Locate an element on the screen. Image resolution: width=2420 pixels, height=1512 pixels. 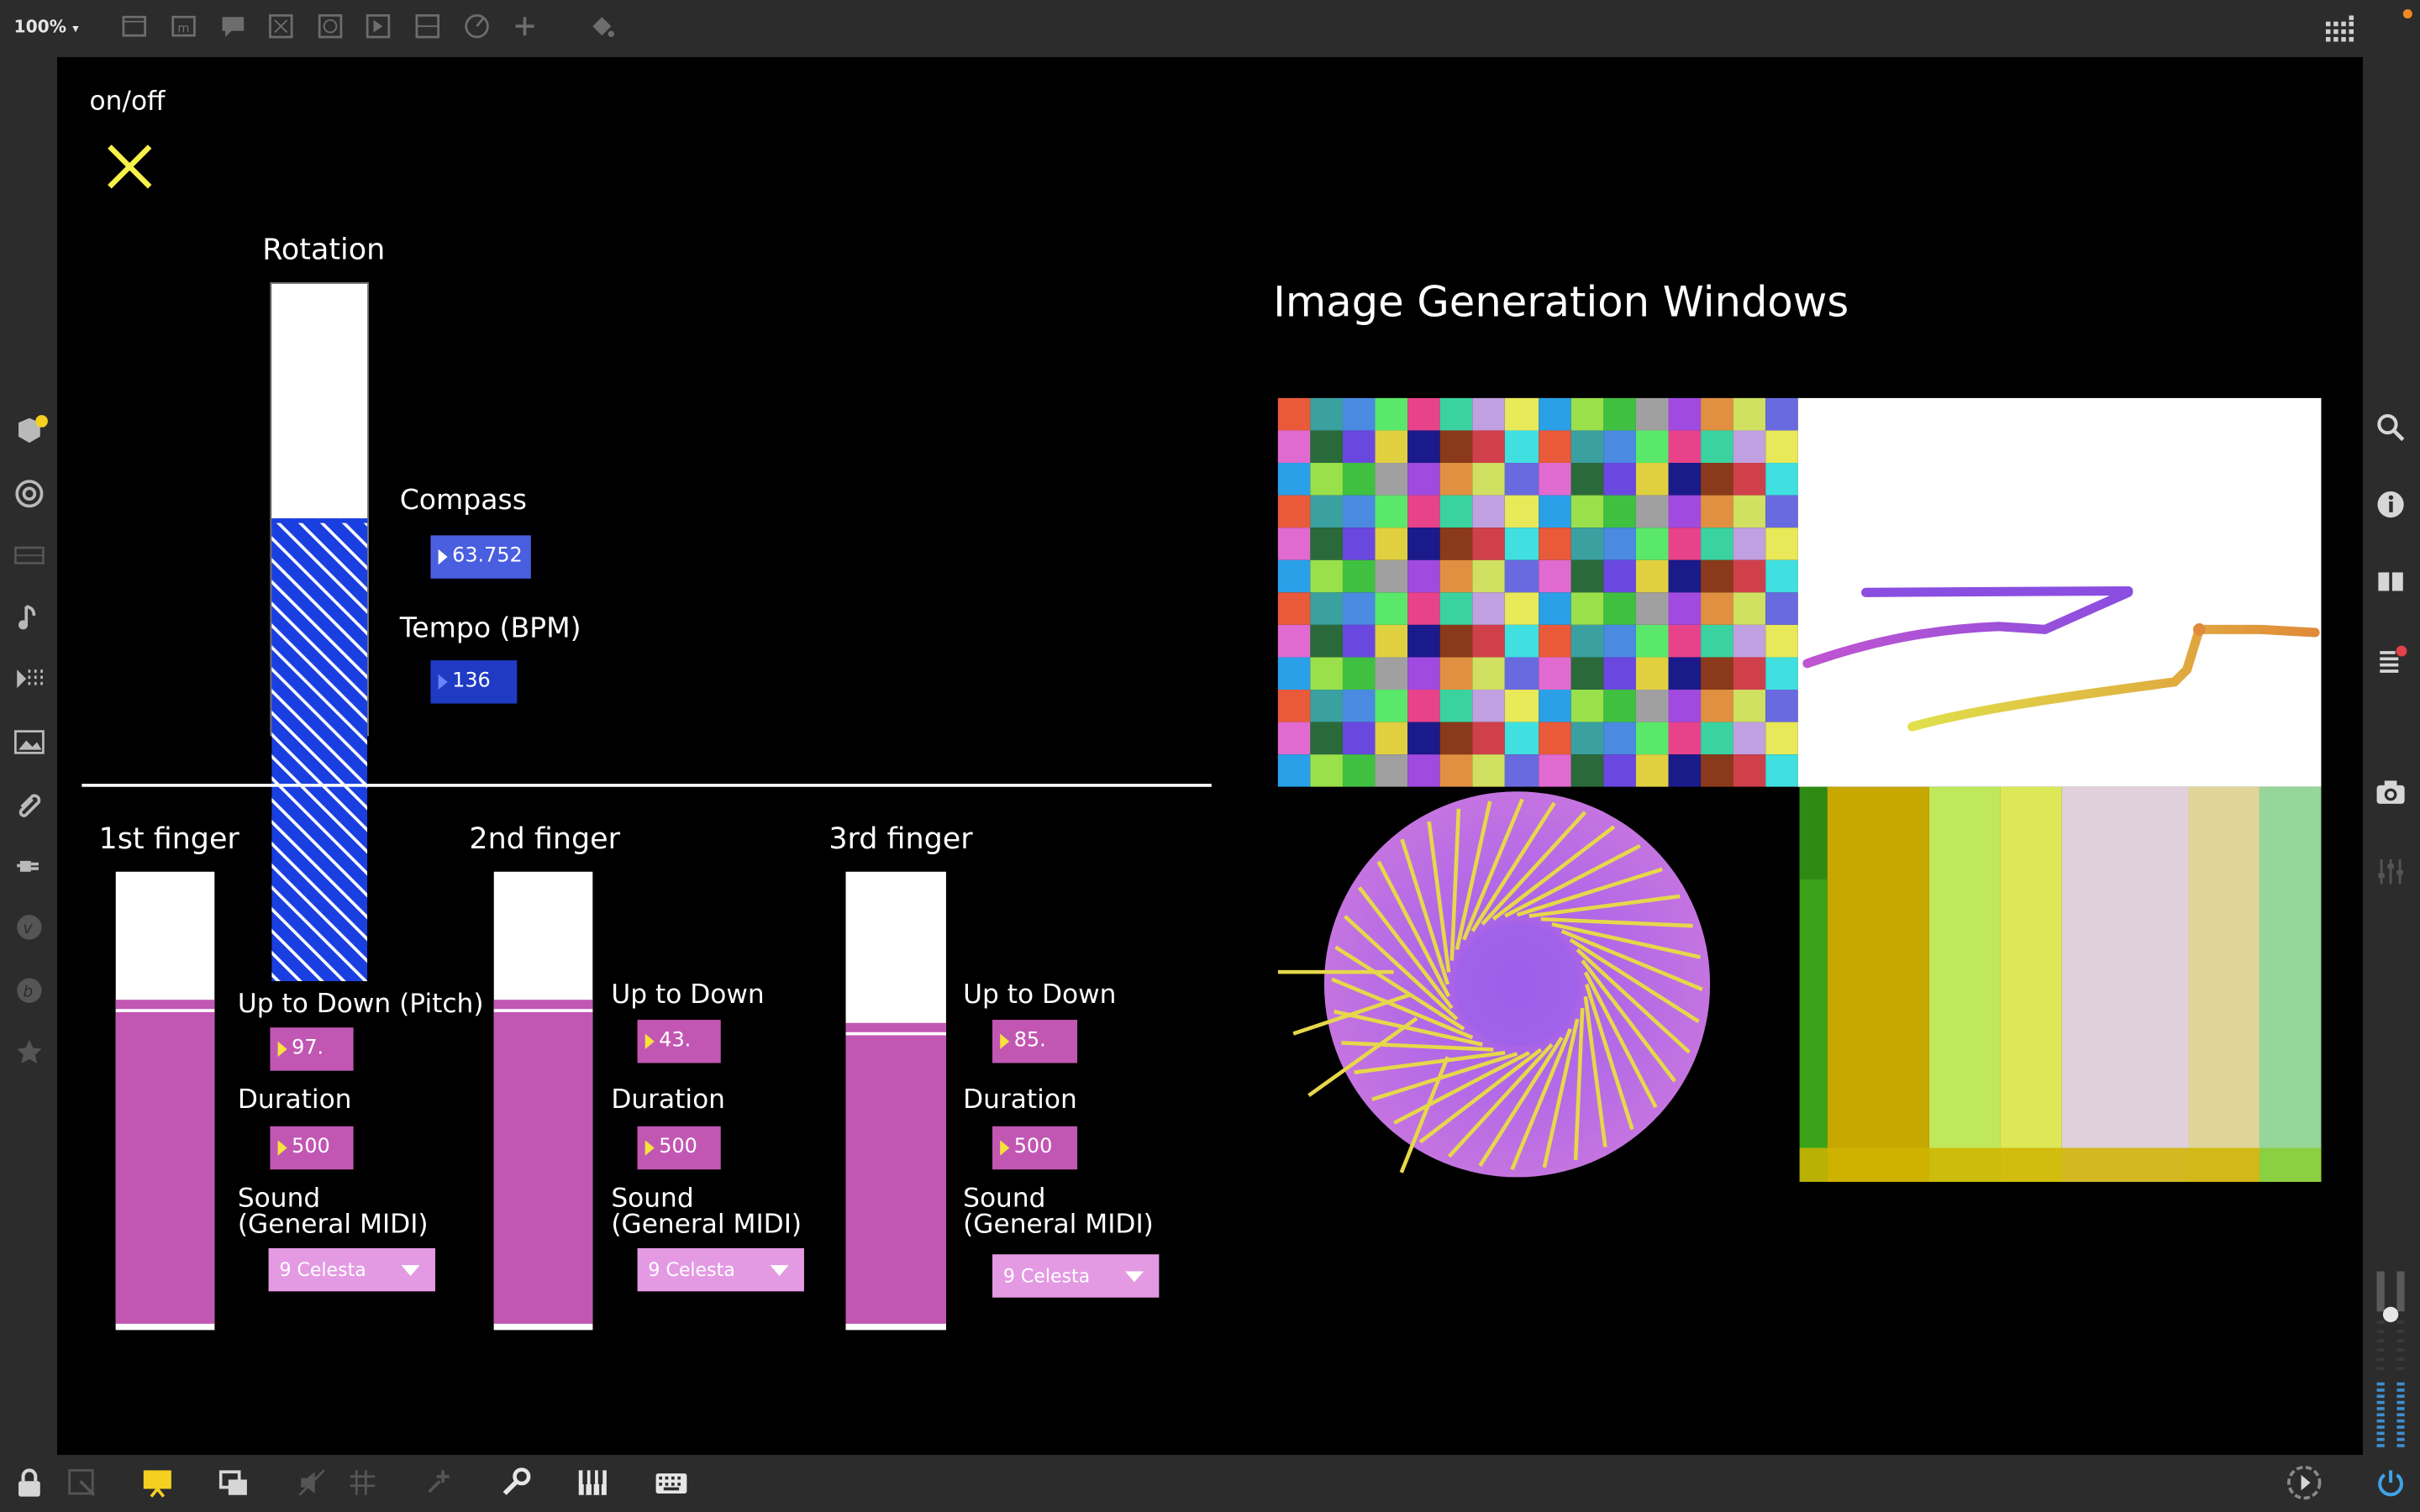
finger1-sound-menu: 9 Celesta is located at coordinates (352, 1269).